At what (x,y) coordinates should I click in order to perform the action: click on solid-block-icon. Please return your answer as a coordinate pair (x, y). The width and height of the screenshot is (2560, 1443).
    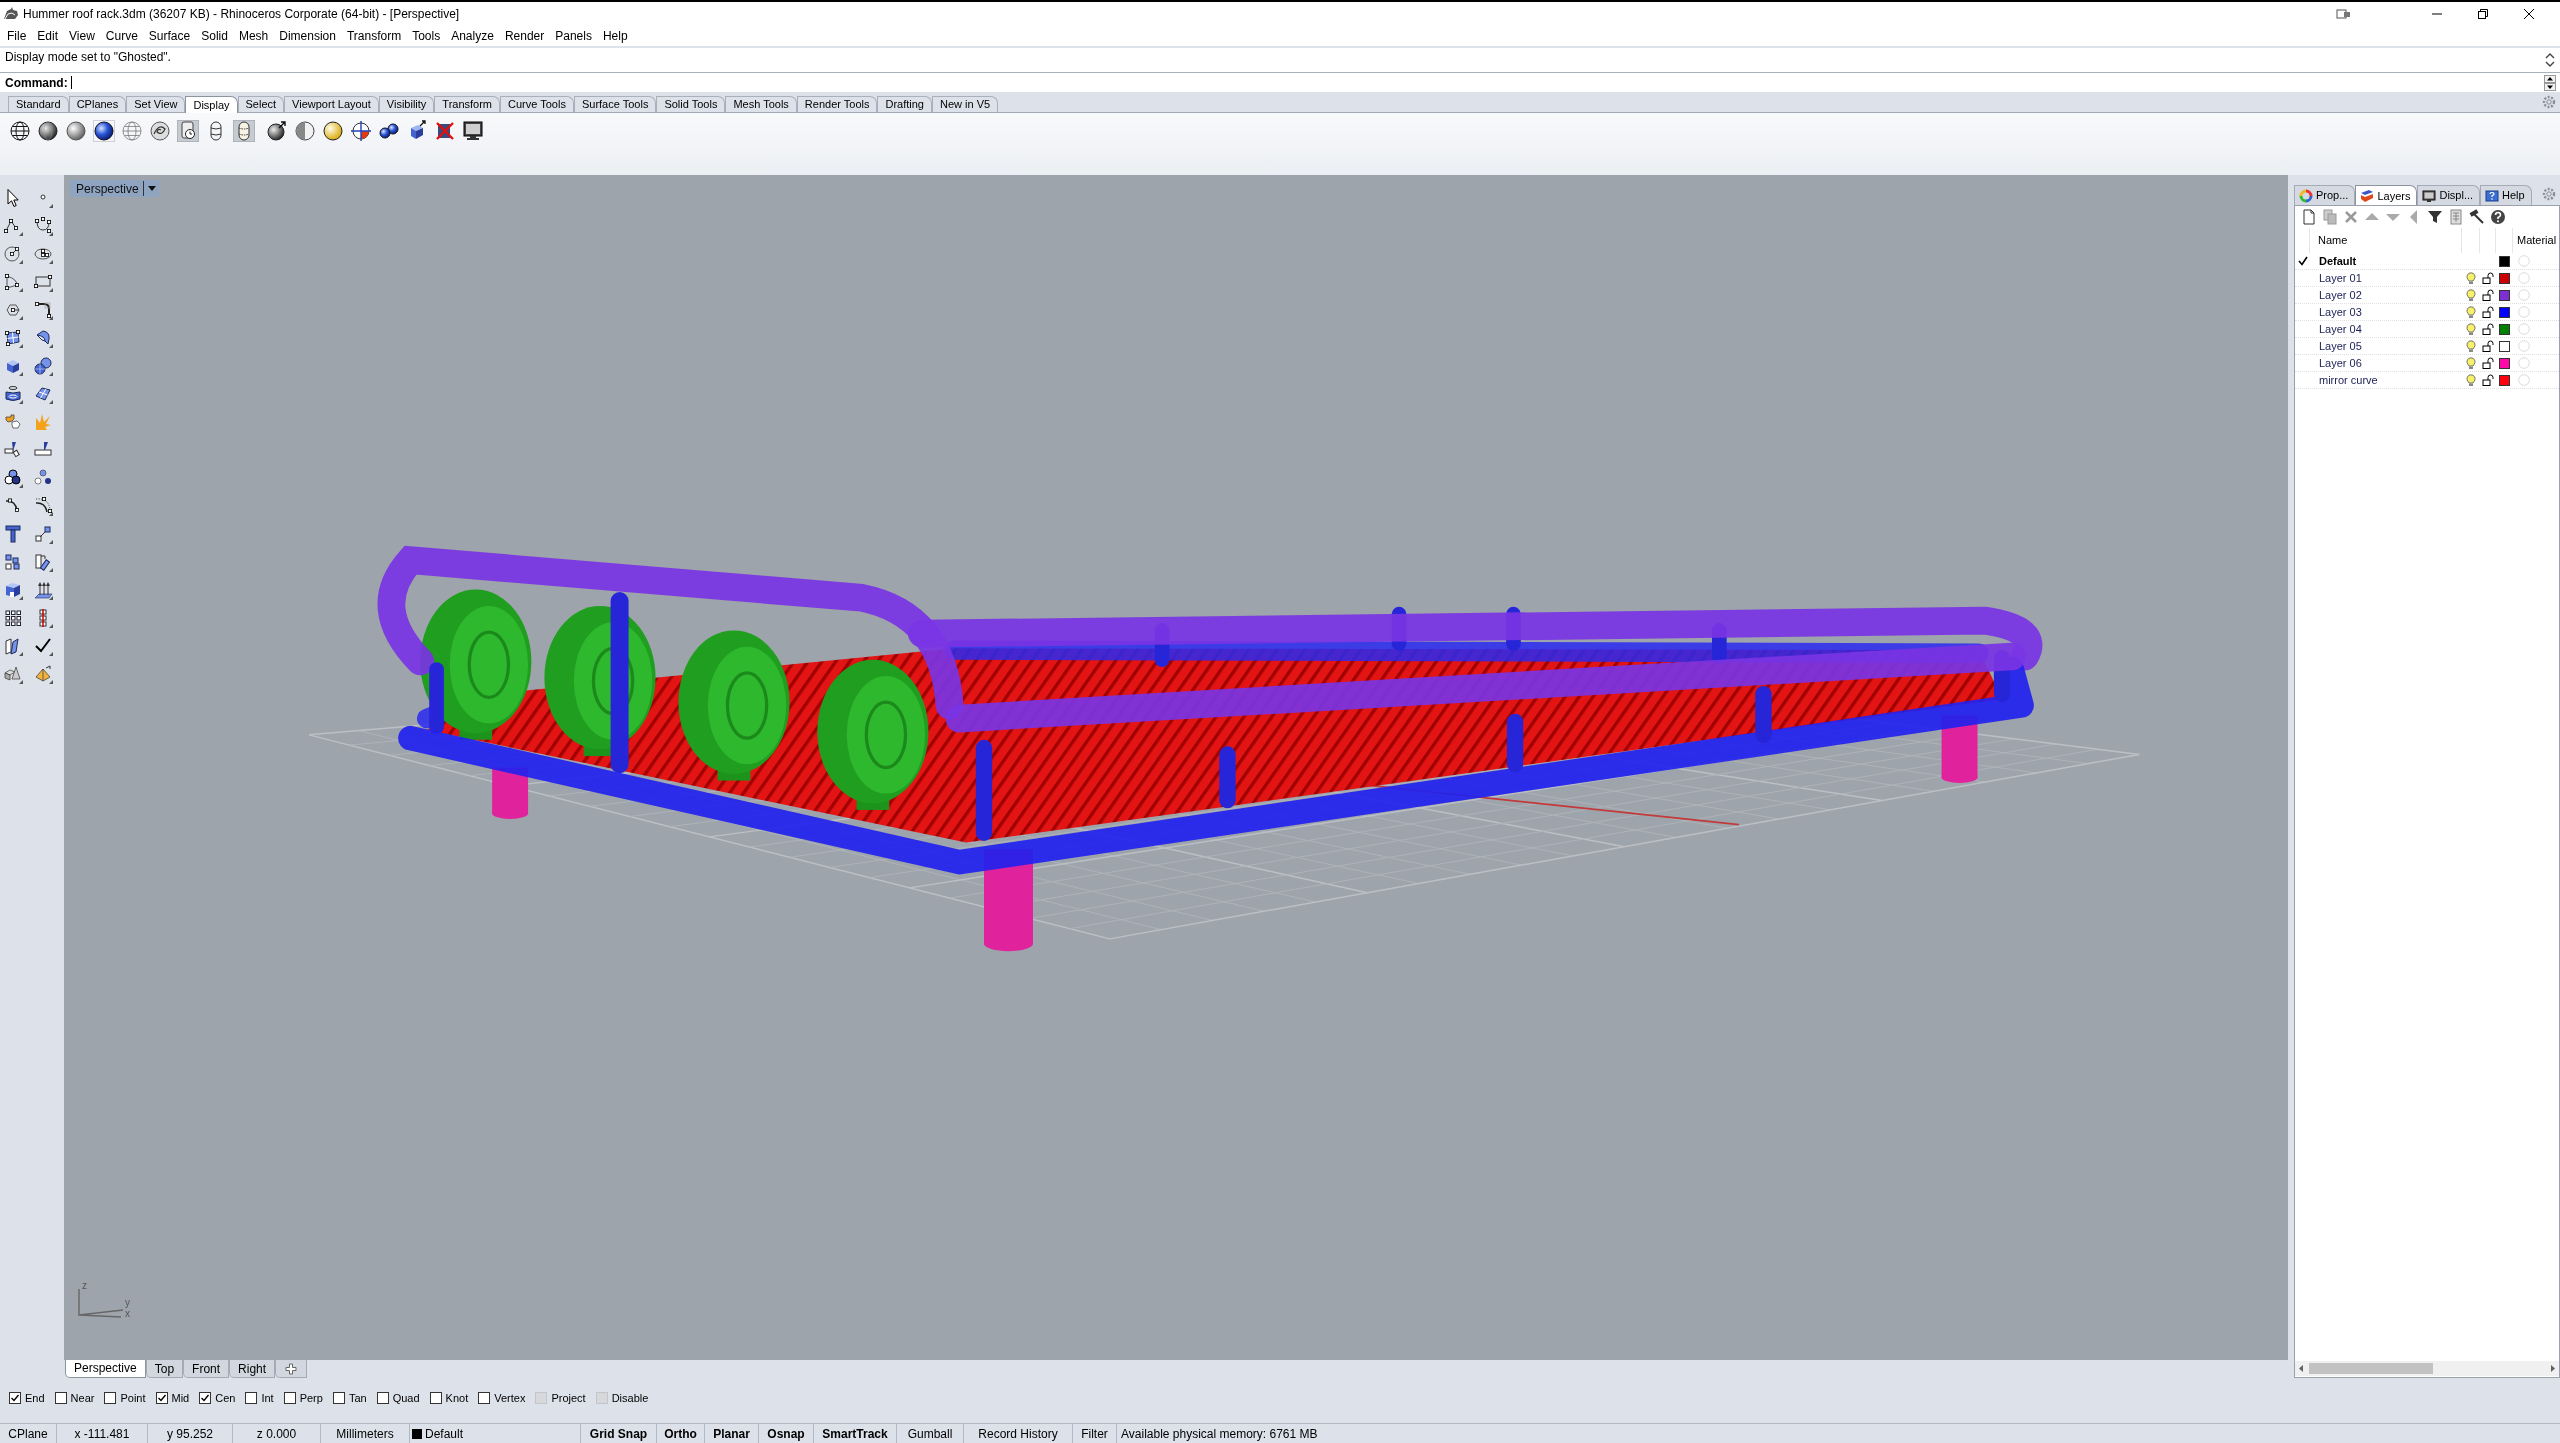
    Looking at the image, I should click on (13, 590).